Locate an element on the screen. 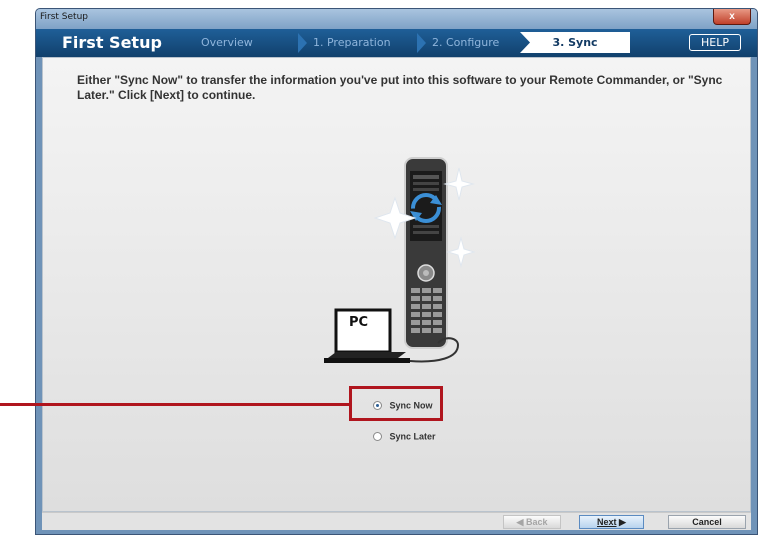 The width and height of the screenshot is (763, 536). remote-commander-icon is located at coordinates (426, 253).